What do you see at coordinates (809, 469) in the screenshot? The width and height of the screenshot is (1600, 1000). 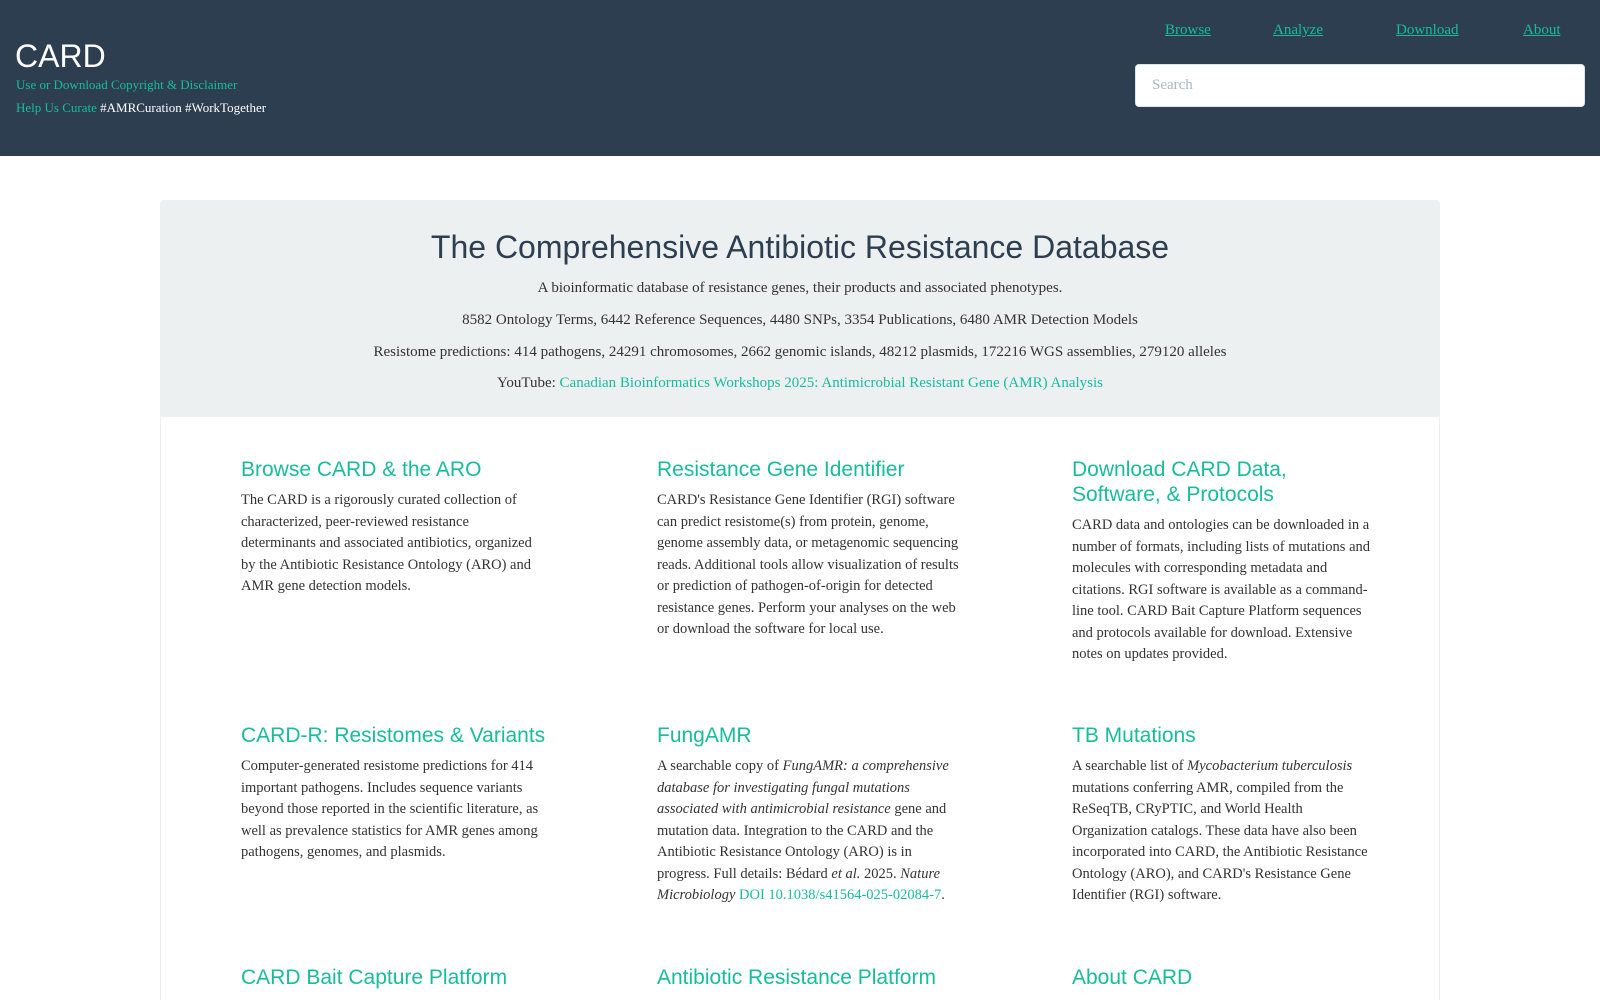 I see `rgi-card-title: Resistance Gene Identifier` at bounding box center [809, 469].